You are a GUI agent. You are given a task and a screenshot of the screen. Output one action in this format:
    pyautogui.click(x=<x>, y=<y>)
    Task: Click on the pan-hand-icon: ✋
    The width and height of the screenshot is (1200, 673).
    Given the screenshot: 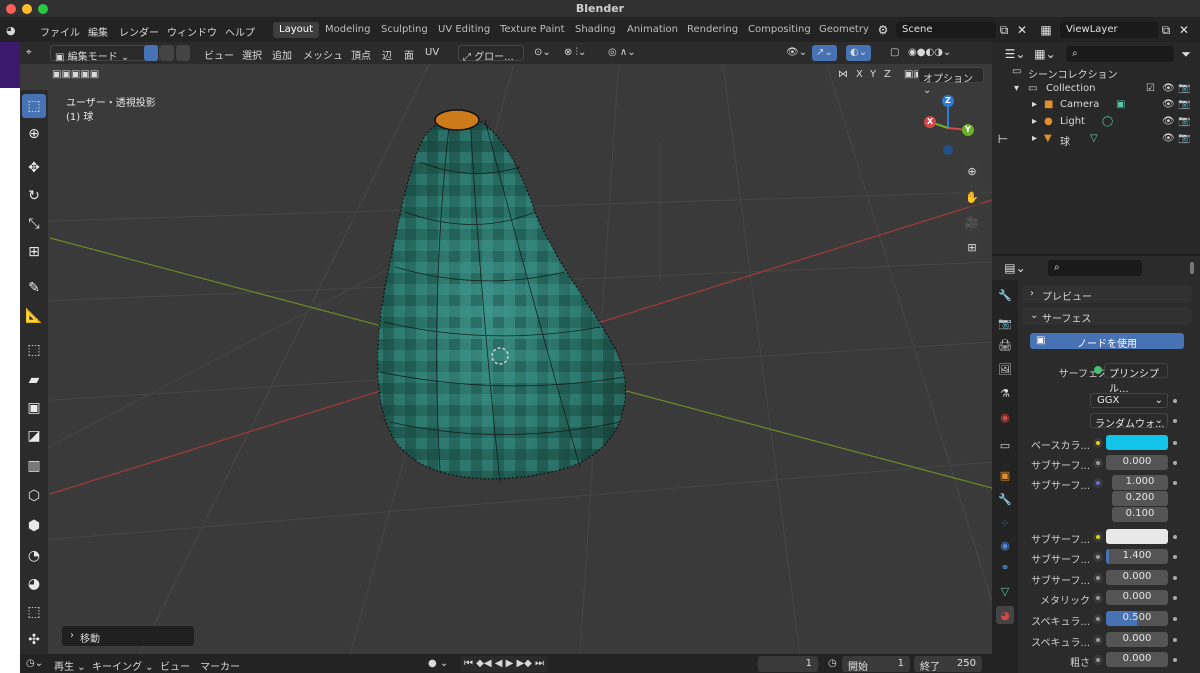 What is the action you would take?
    pyautogui.click(x=972, y=197)
    